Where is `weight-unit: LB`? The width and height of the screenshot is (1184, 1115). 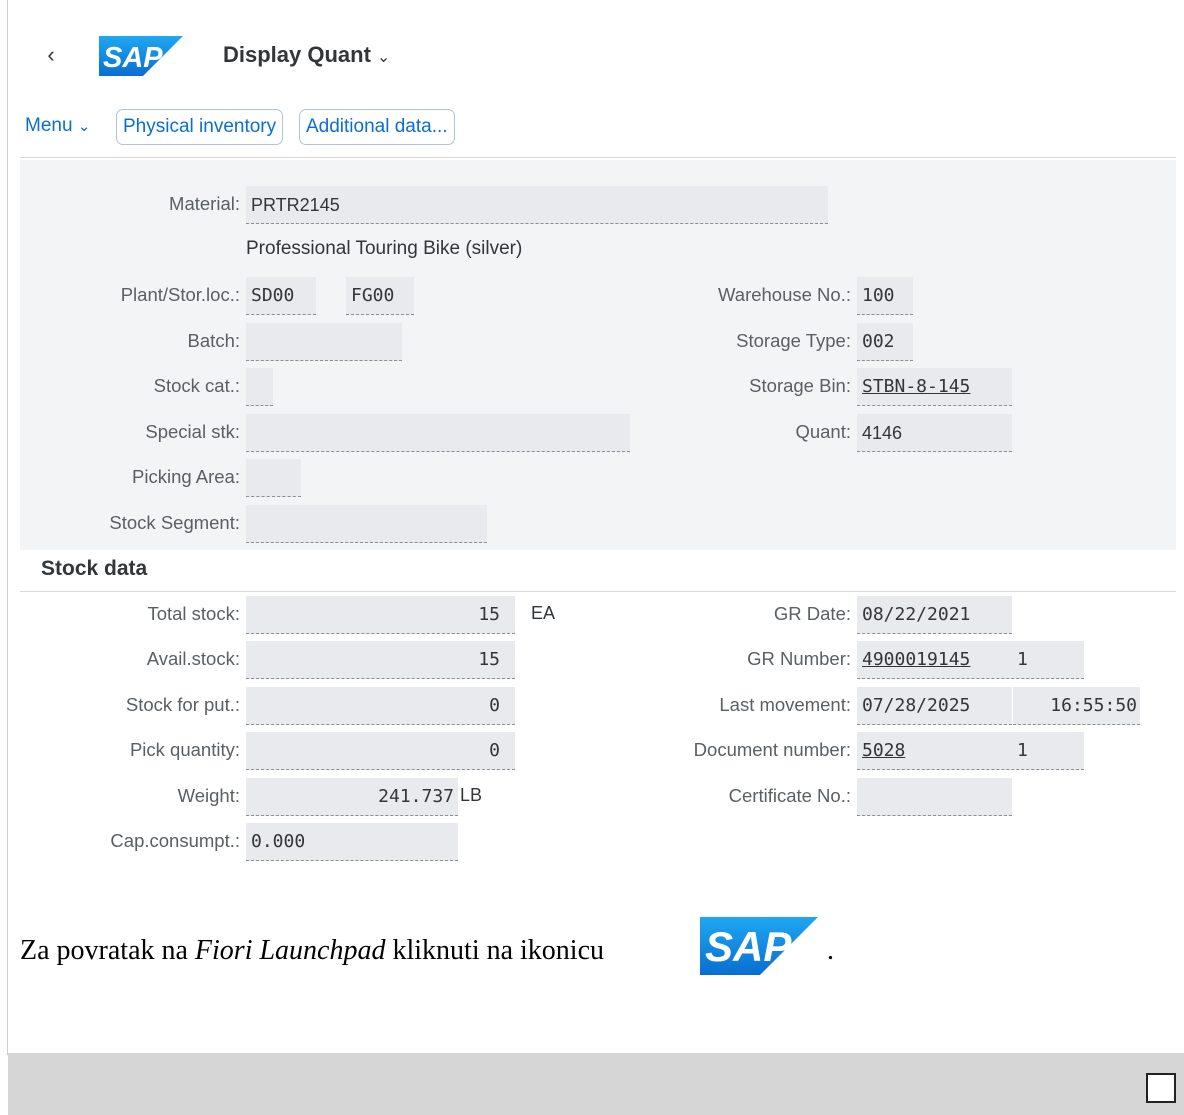 weight-unit: LB is located at coordinates (471, 795).